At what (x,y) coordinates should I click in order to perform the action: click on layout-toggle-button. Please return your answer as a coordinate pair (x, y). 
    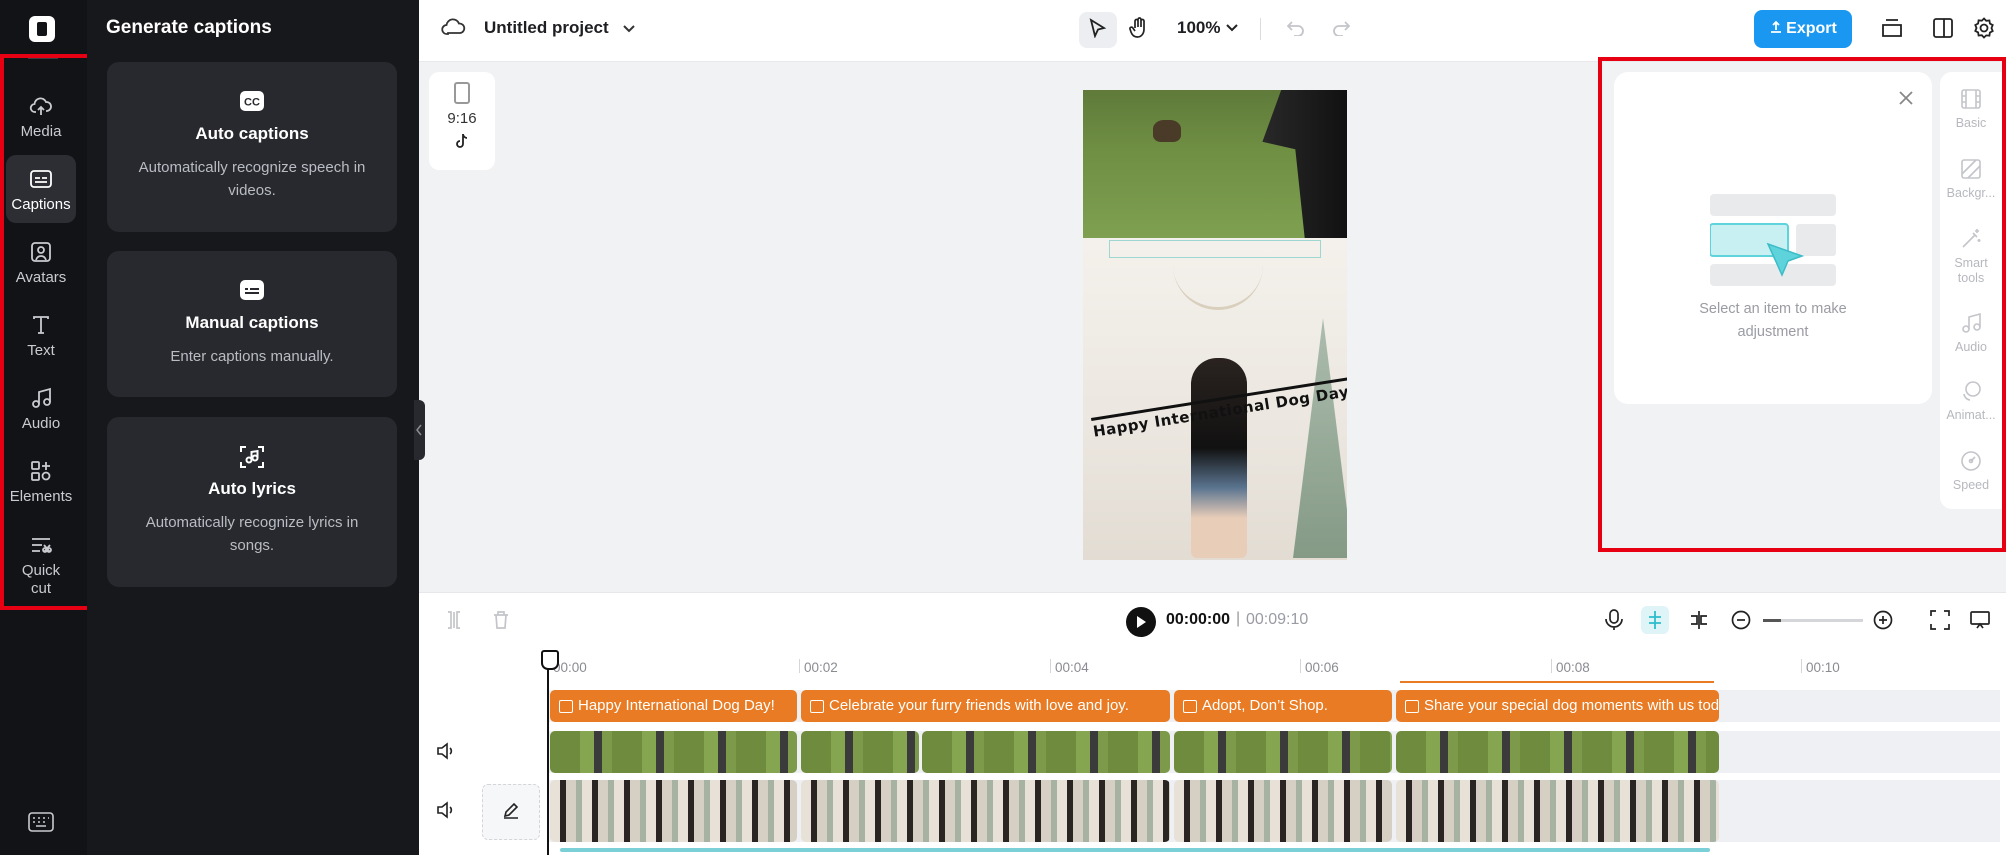
    Looking at the image, I should click on (1943, 30).